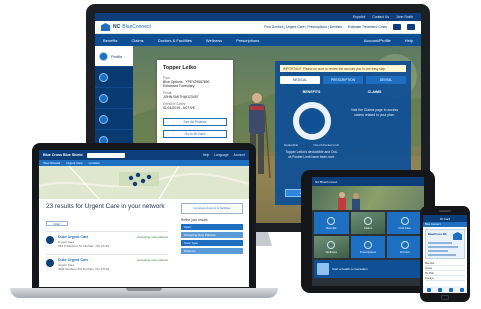 The image size is (481, 309). What do you see at coordinates (84, 246) in the screenshot?
I see `result-address: 393 S Roxboro St, Durham, NC 27701` at bounding box center [84, 246].